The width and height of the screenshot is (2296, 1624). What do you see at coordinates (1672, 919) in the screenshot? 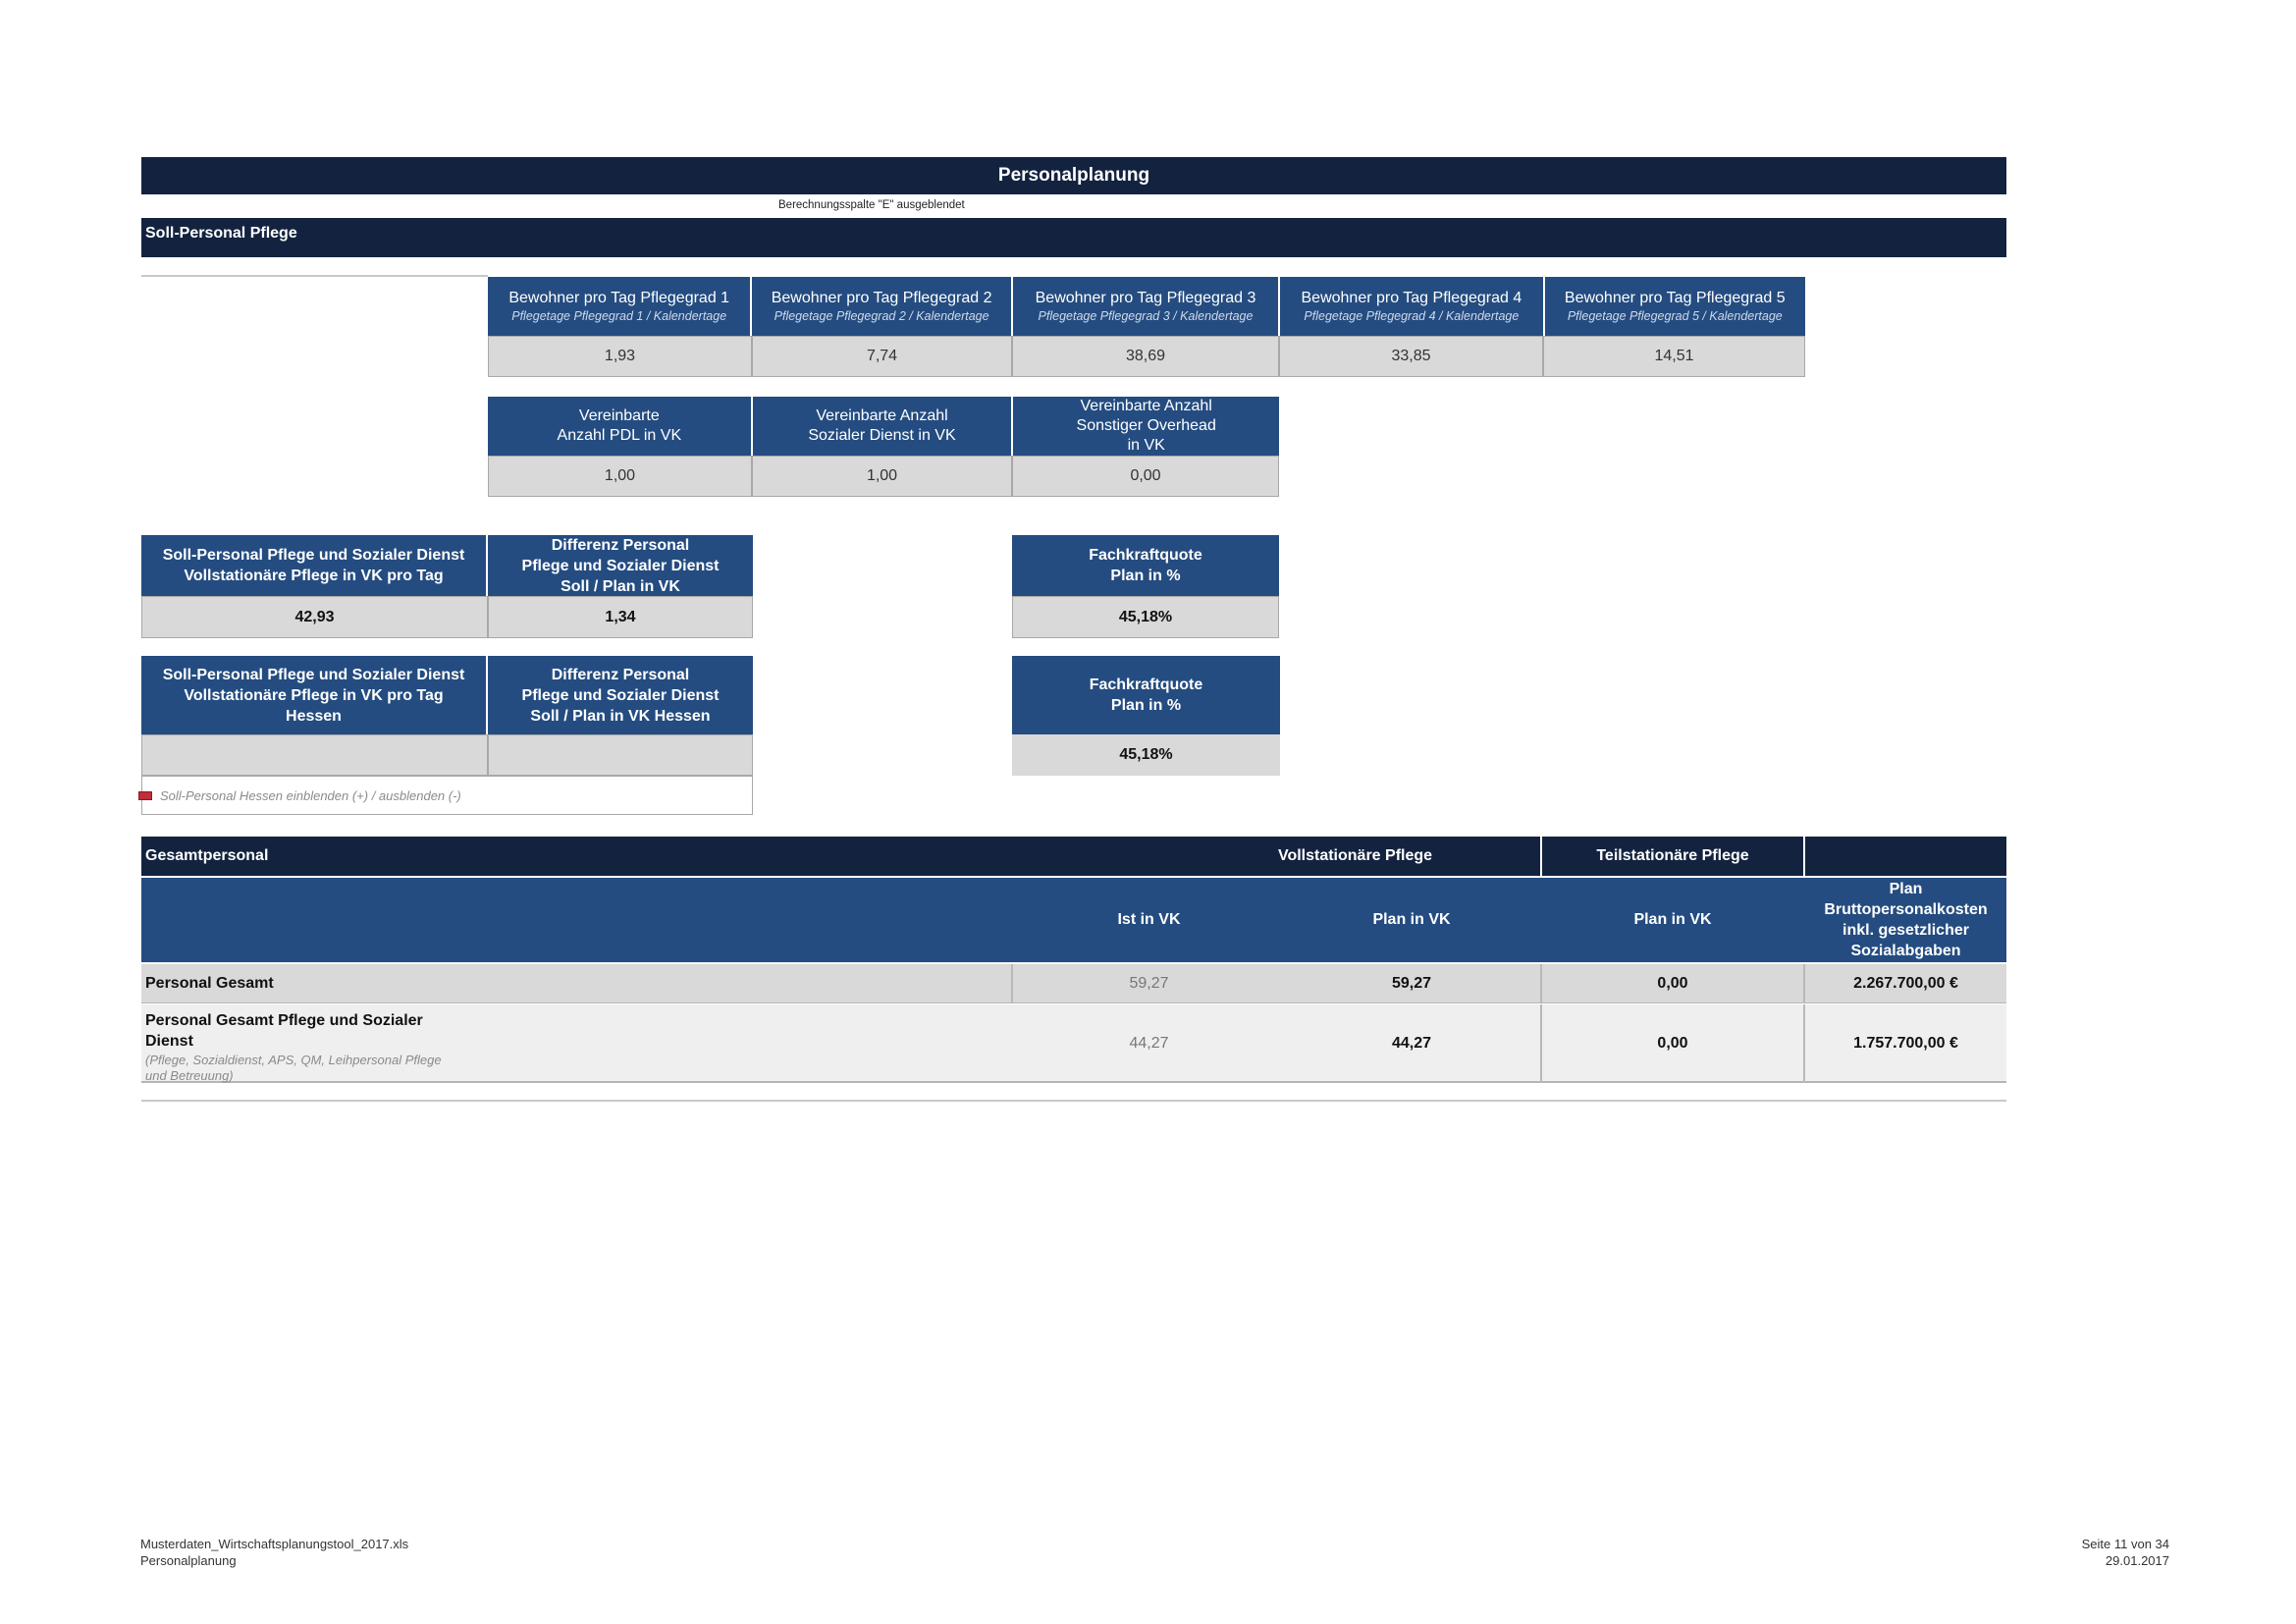
I see `col-teil-plan-in-vk: Plan in VK` at bounding box center [1672, 919].